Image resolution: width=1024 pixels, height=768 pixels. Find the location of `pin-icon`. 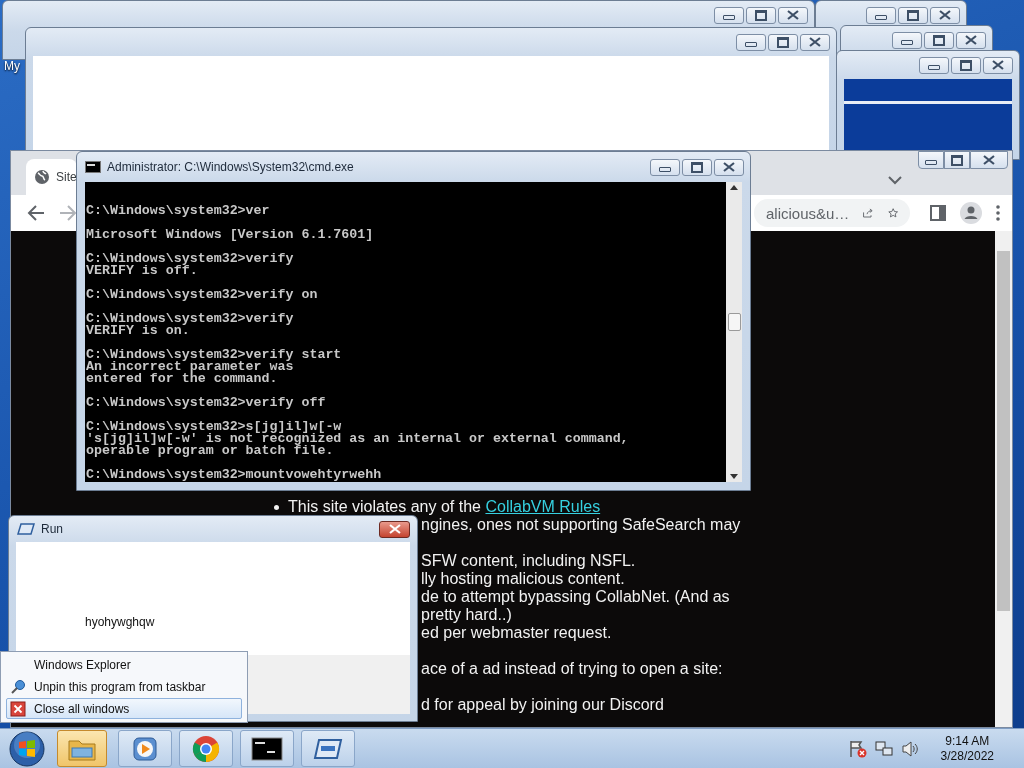

pin-icon is located at coordinates (18, 687).